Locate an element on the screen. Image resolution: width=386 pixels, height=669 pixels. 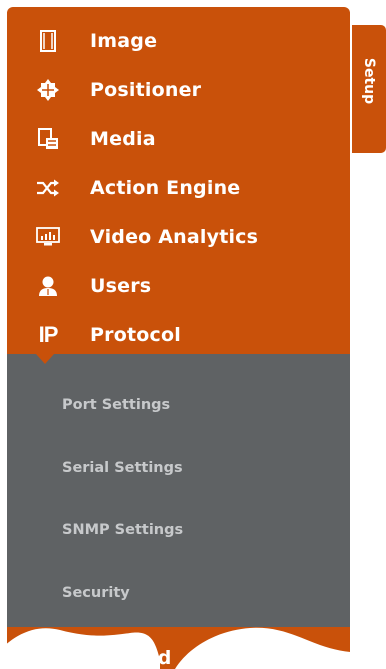
menu-item-label: ate and is located at coordinates (131, 658).